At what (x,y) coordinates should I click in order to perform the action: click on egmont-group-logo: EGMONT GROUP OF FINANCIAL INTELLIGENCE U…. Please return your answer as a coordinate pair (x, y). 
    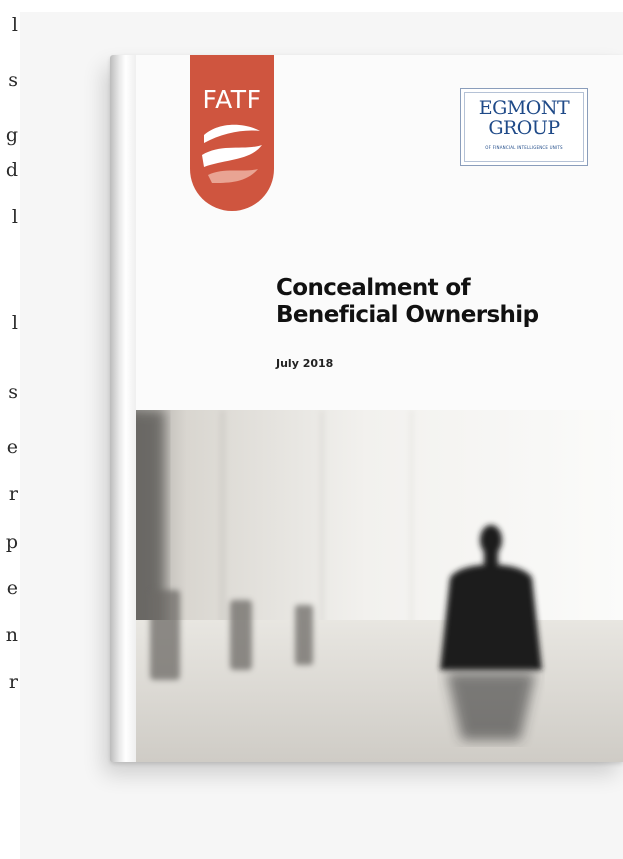
    Looking at the image, I should click on (524, 127).